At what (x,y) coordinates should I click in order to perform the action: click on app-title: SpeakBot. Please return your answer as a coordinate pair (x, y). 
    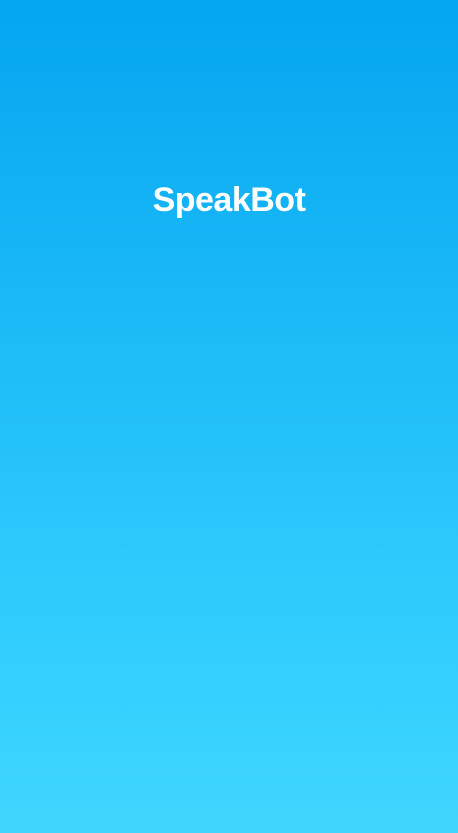
    Looking at the image, I should click on (229, 200).